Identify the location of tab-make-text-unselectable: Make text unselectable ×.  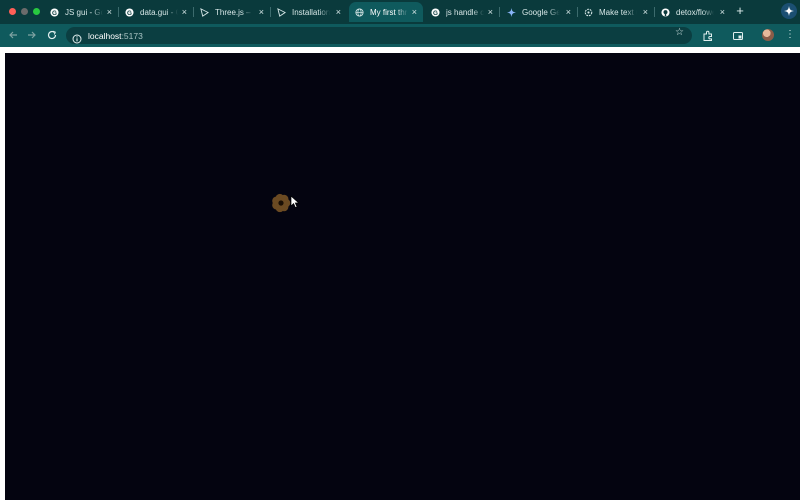
(616, 12).